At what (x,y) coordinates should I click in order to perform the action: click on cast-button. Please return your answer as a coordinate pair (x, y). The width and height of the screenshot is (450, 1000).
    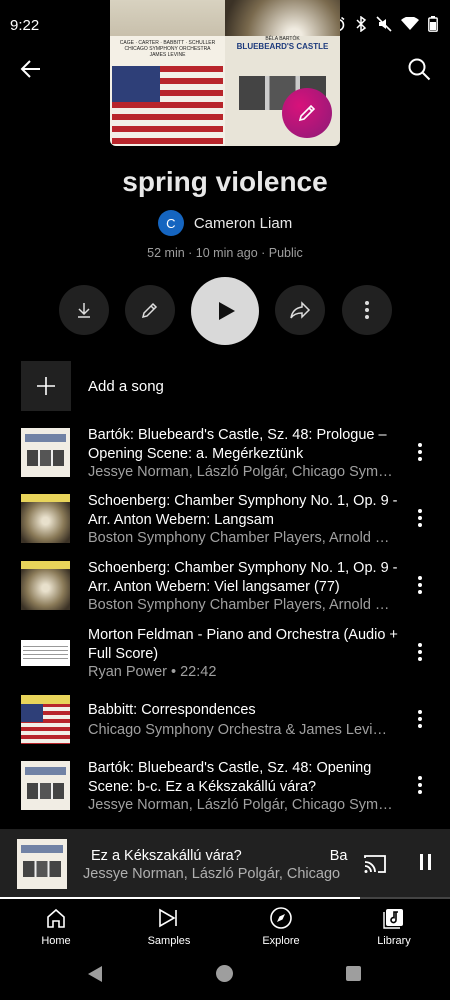
    Looking at the image, I should click on (375, 864).